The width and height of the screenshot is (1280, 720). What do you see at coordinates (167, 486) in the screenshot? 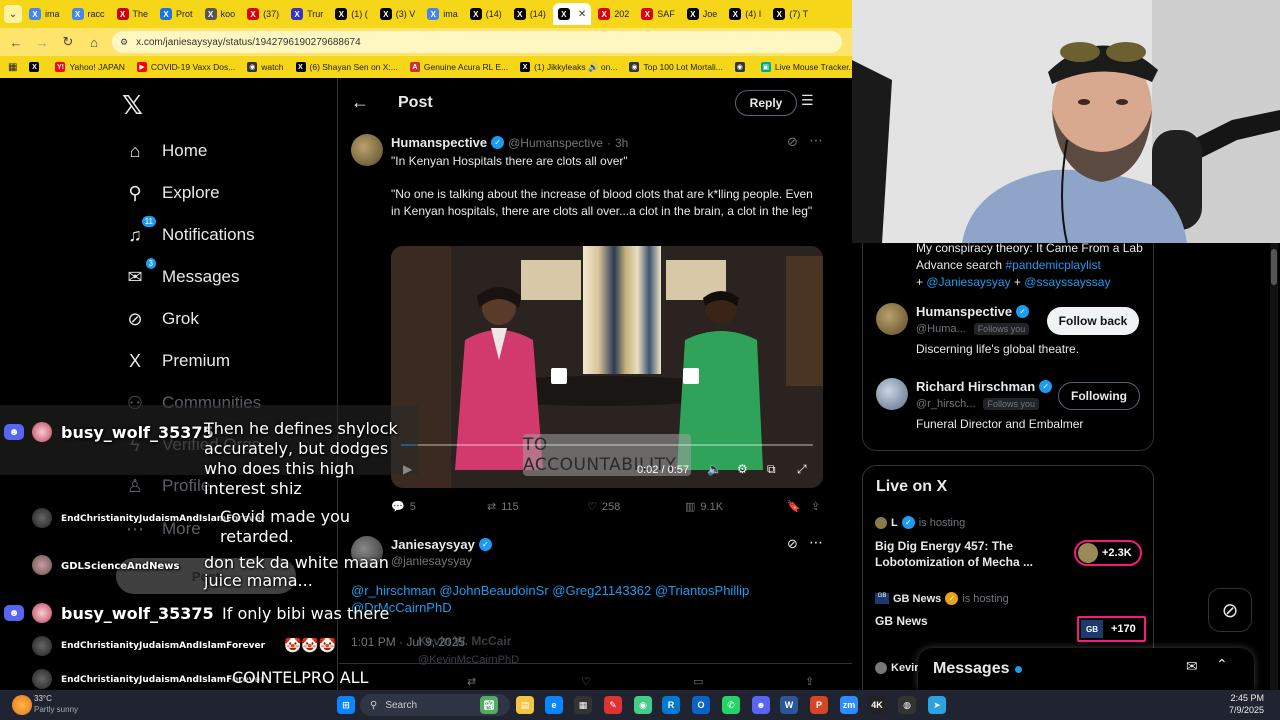
I see `sidebar-item-profile: ♙ Profile` at bounding box center [167, 486].